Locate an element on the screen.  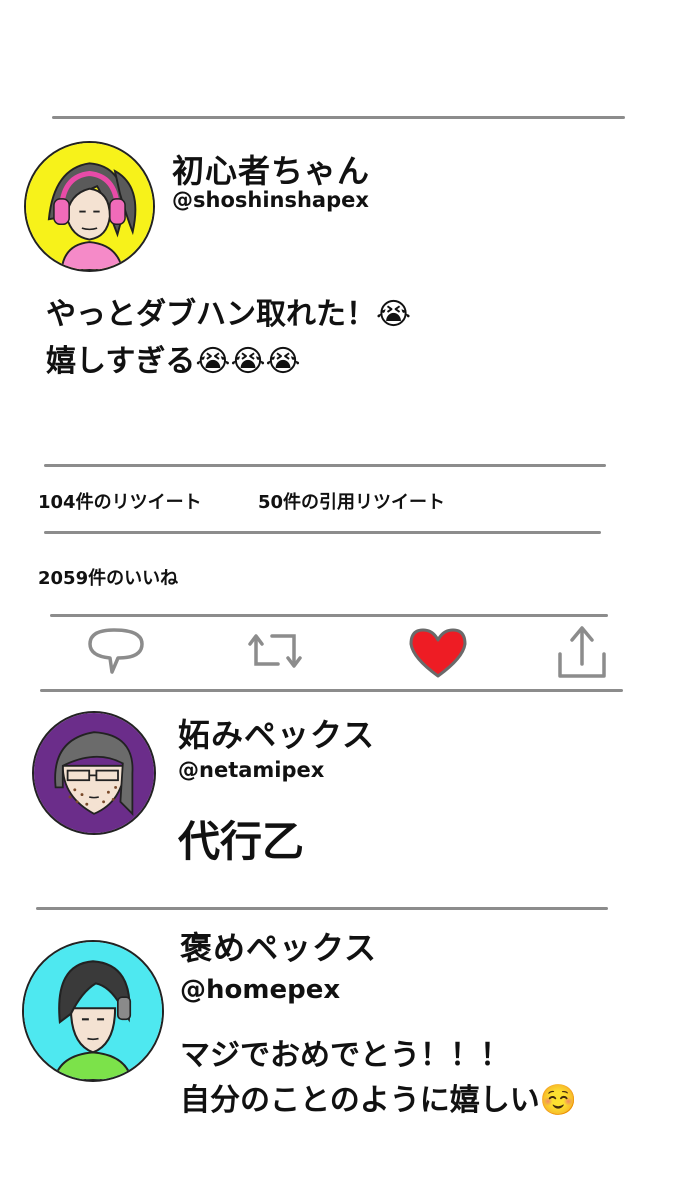
like-button is located at coordinates (438, 652).